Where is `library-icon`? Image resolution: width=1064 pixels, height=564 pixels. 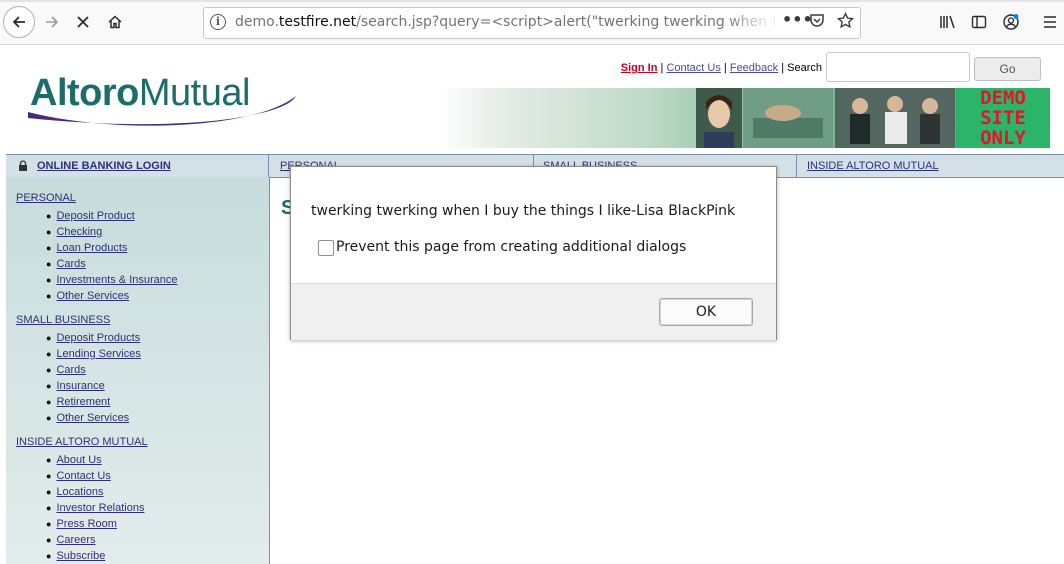 library-icon is located at coordinates (948, 22).